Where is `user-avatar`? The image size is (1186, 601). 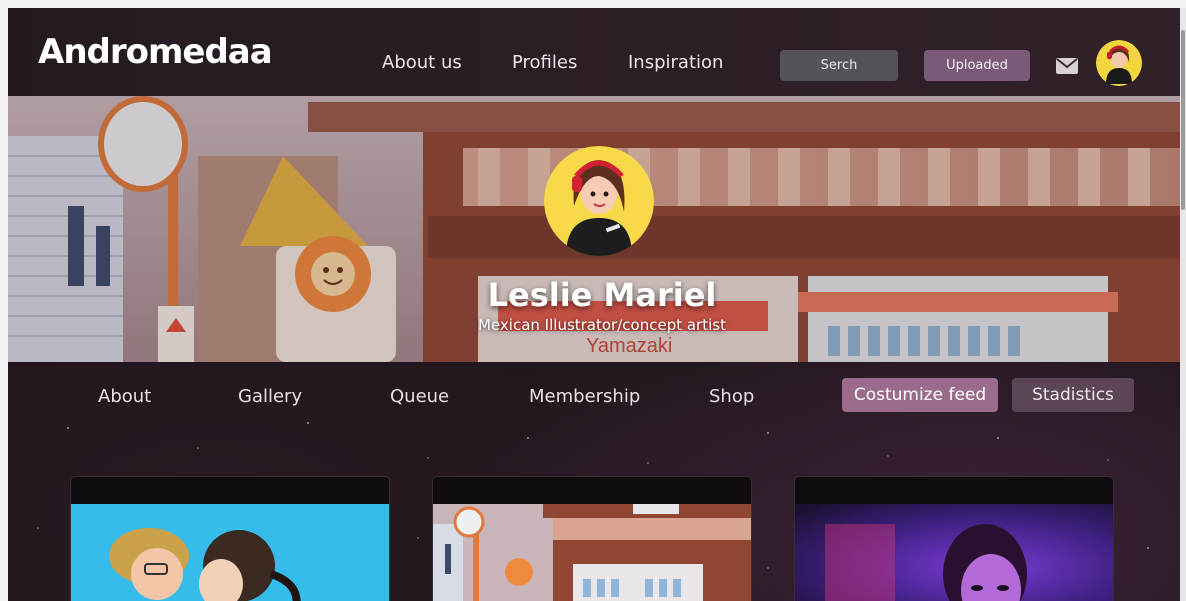
user-avatar is located at coordinates (1119, 63).